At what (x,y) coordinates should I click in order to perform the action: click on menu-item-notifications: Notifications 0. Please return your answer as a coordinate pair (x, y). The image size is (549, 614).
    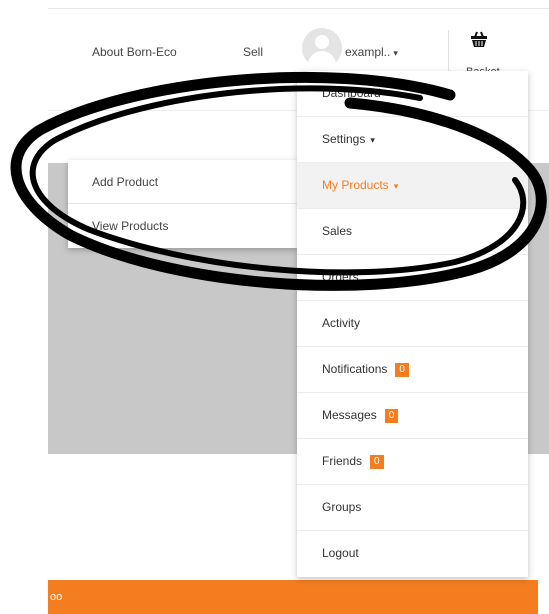
    Looking at the image, I should click on (412, 370).